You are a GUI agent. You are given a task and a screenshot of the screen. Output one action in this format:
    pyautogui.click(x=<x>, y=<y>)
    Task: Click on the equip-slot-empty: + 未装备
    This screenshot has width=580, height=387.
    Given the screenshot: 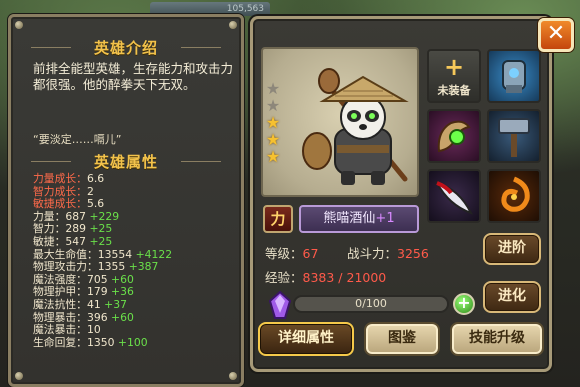 What is the action you would take?
    pyautogui.click(x=454, y=76)
    